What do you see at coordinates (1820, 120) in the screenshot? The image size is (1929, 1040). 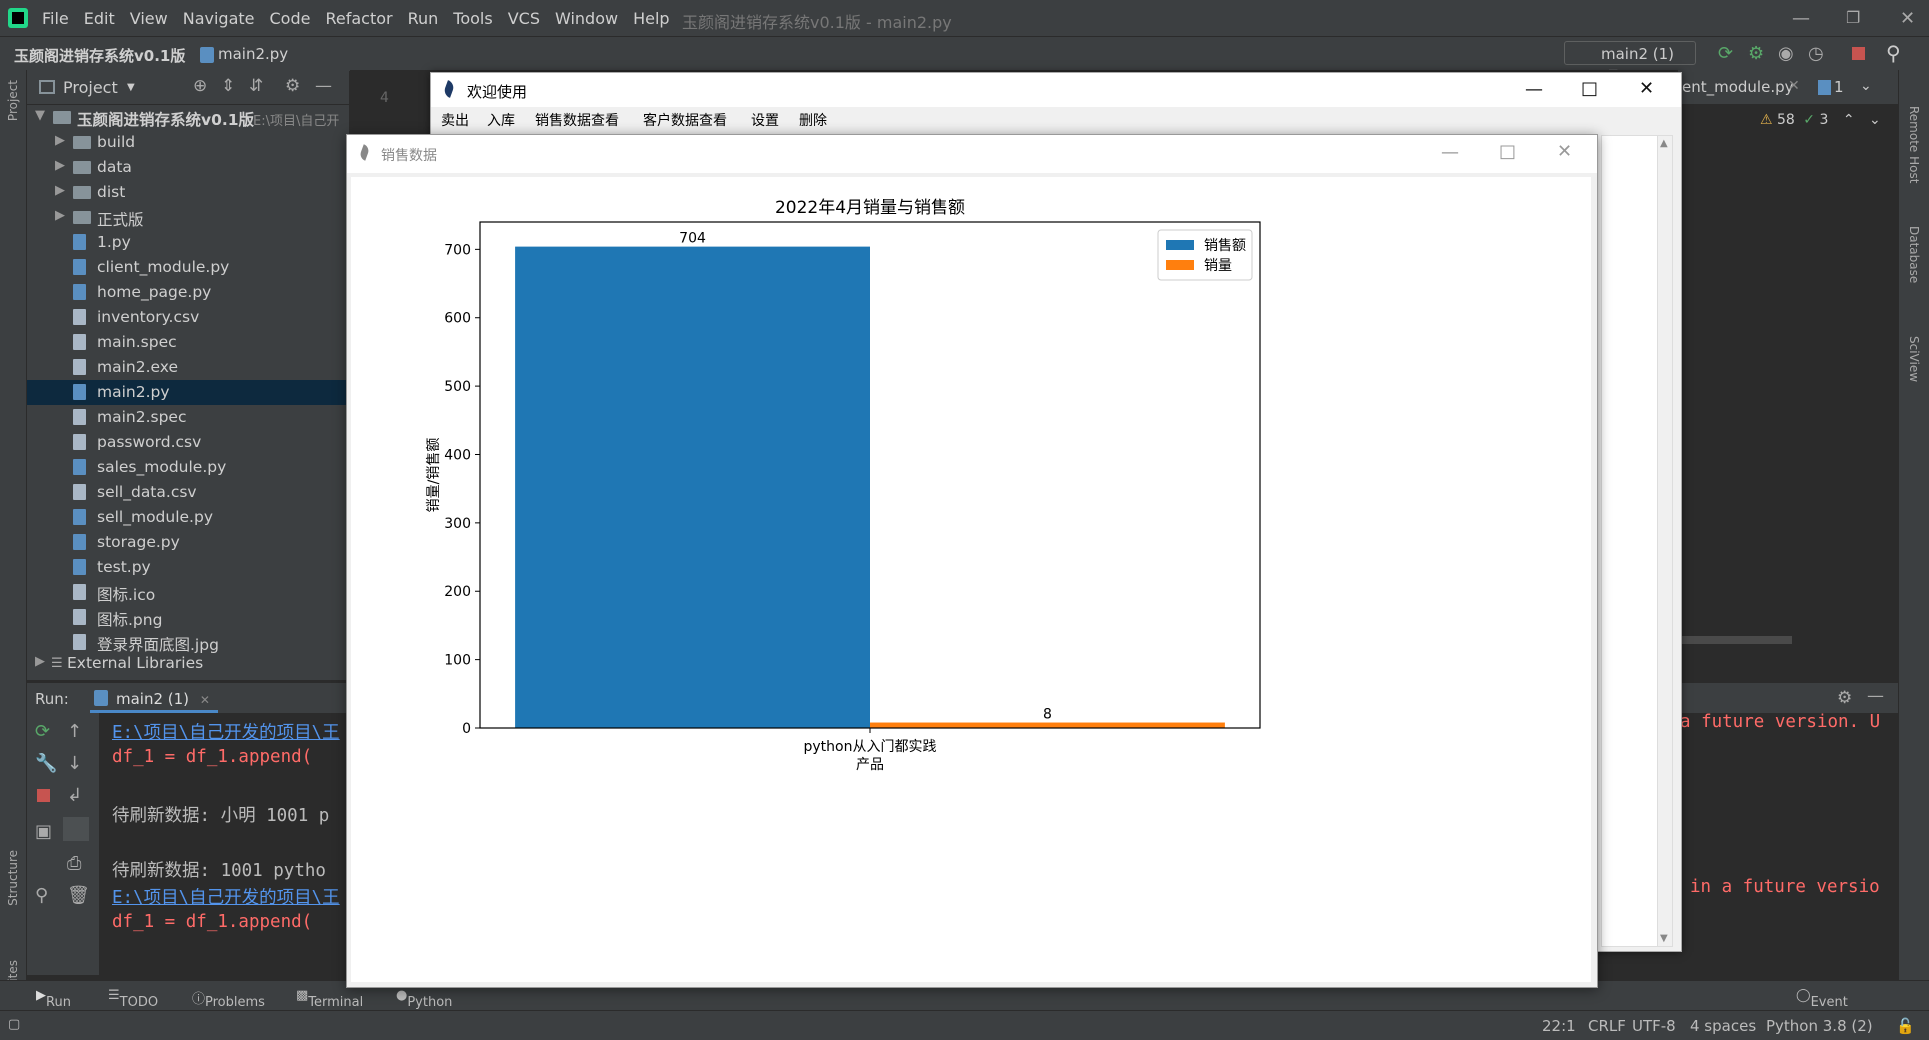 I see `inspection-widget: ⚠ 58 ✓ 3 ⌃ ⌄` at bounding box center [1820, 120].